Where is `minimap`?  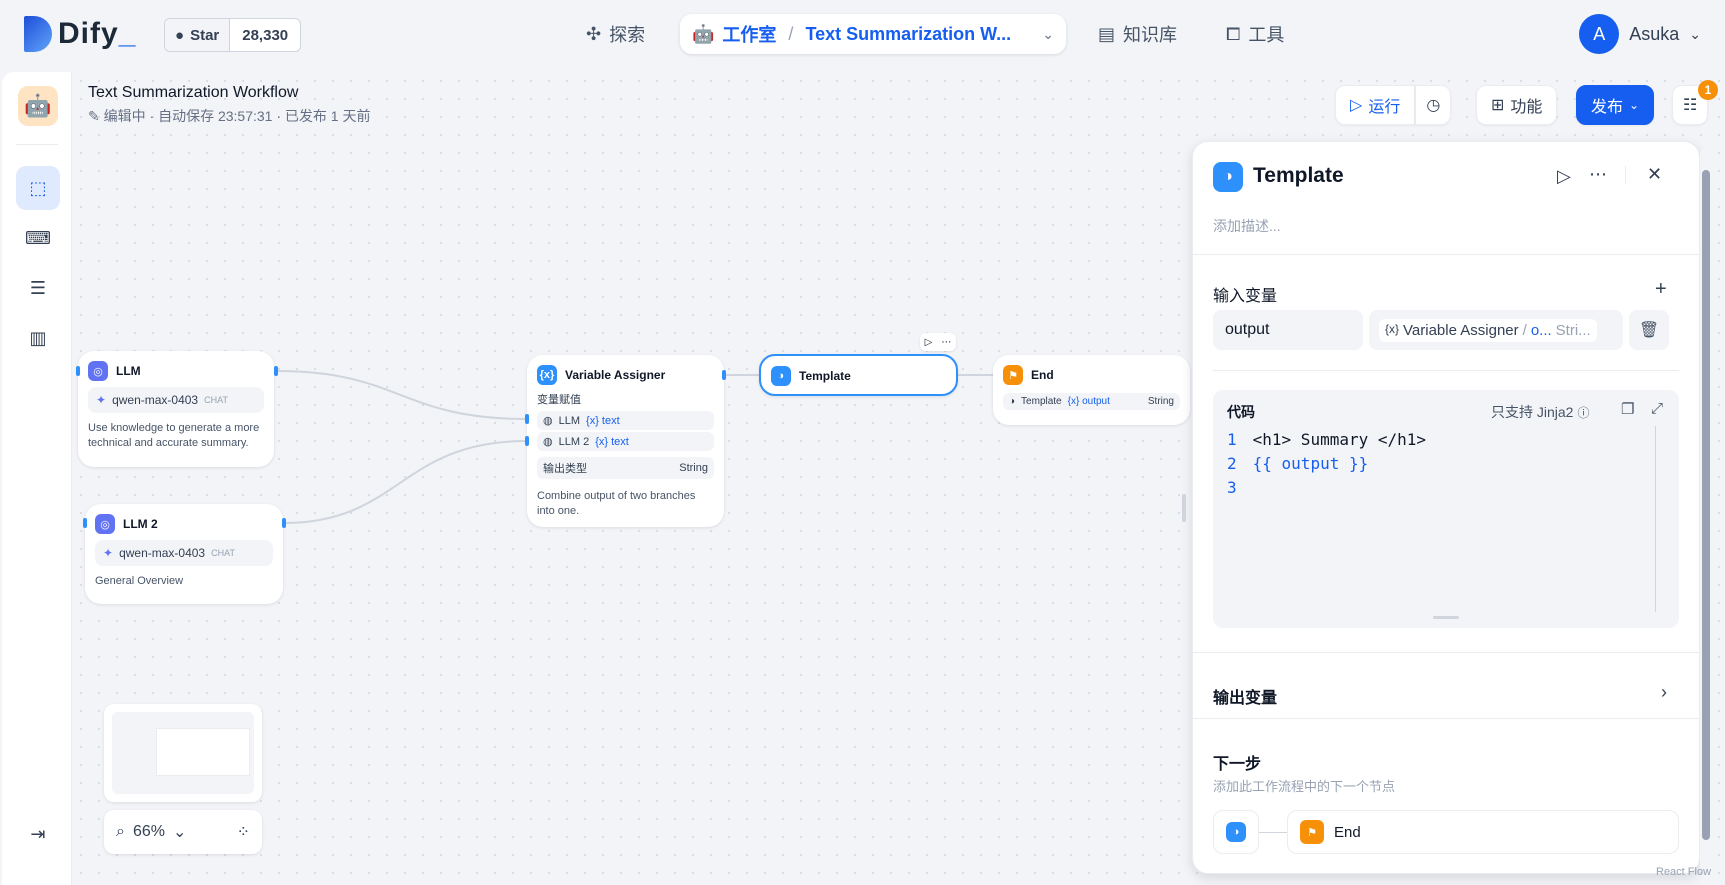
minimap is located at coordinates (183, 753).